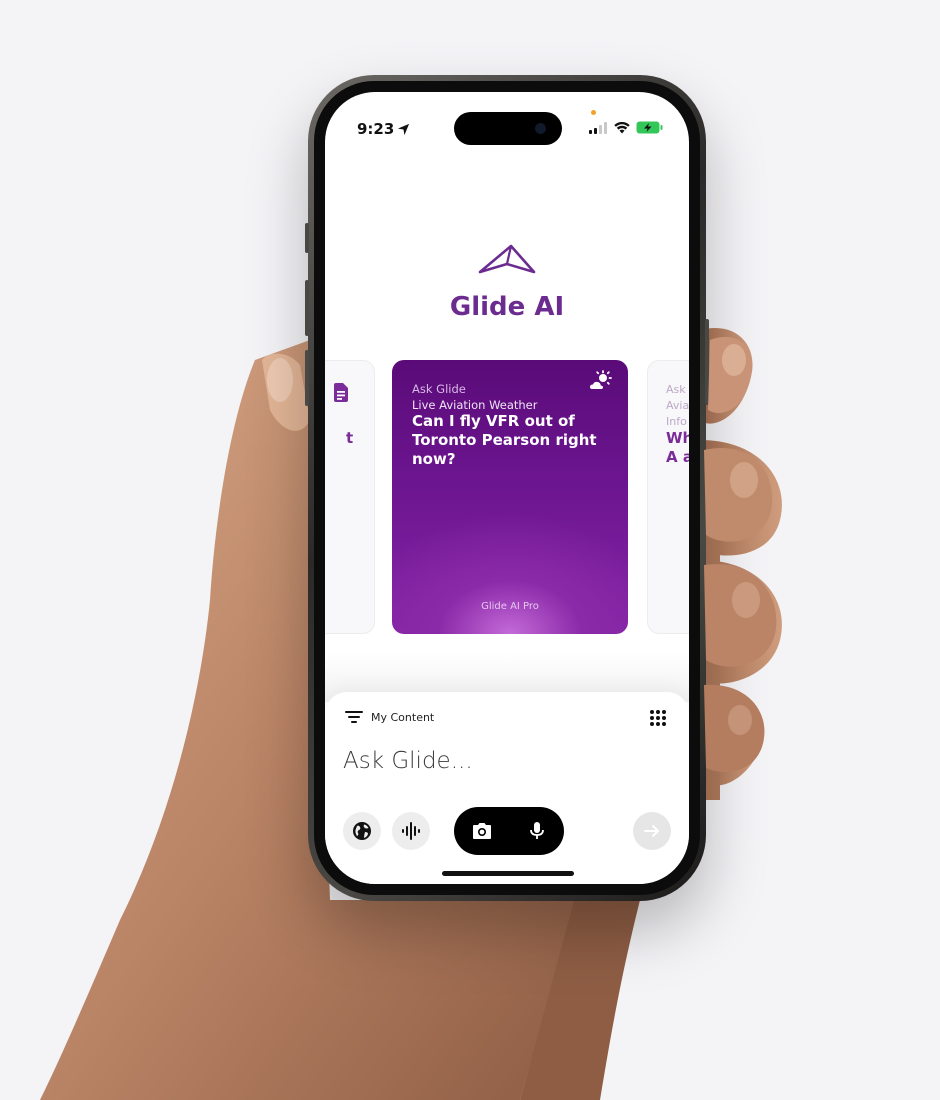  Describe the element at coordinates (503, 761) in the screenshot. I see `ask-input` at that location.